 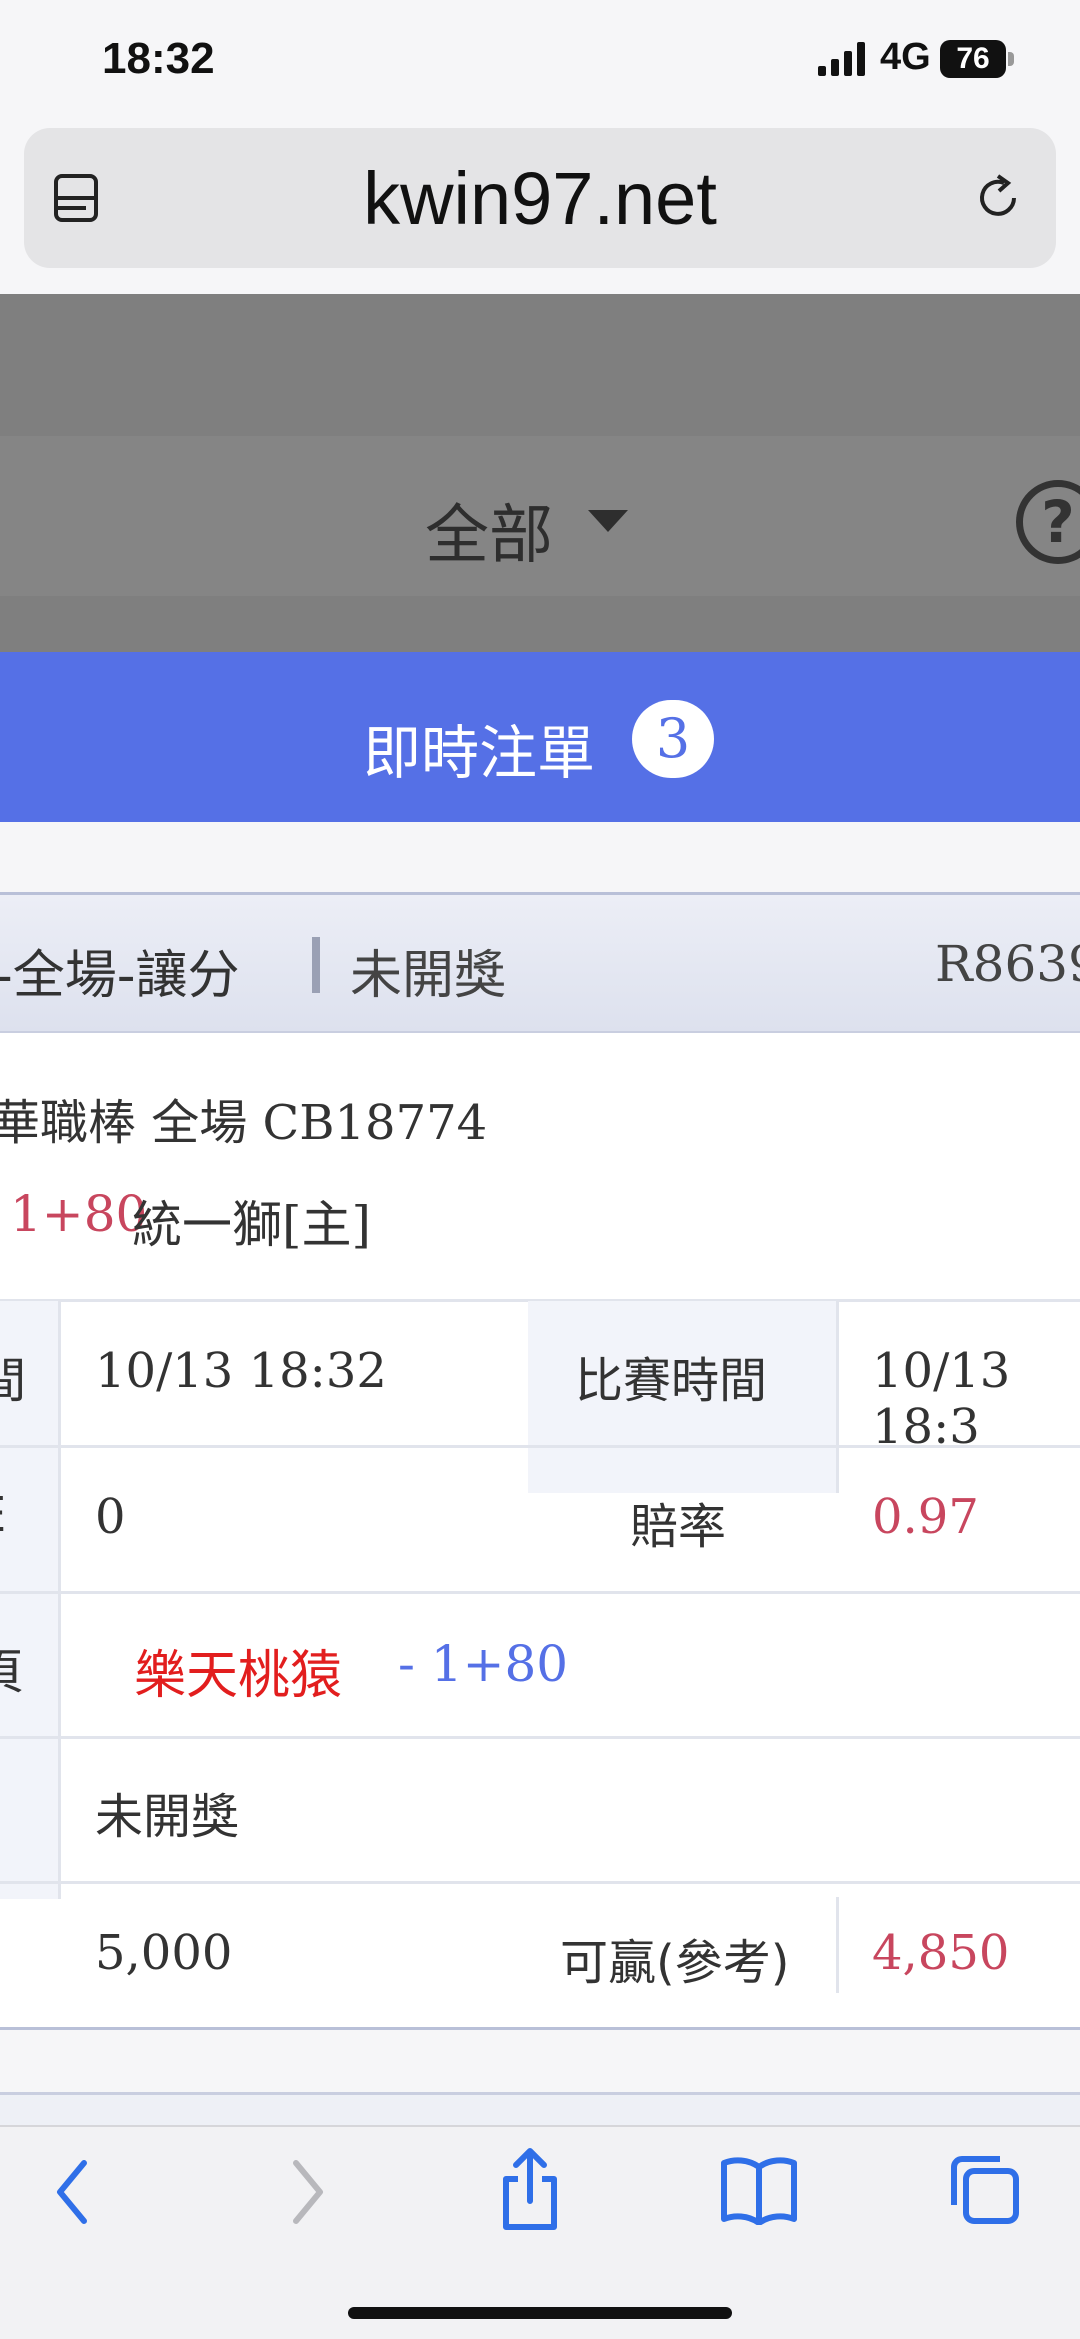 I want to click on battery-icon: 76, so click(x=973, y=59).